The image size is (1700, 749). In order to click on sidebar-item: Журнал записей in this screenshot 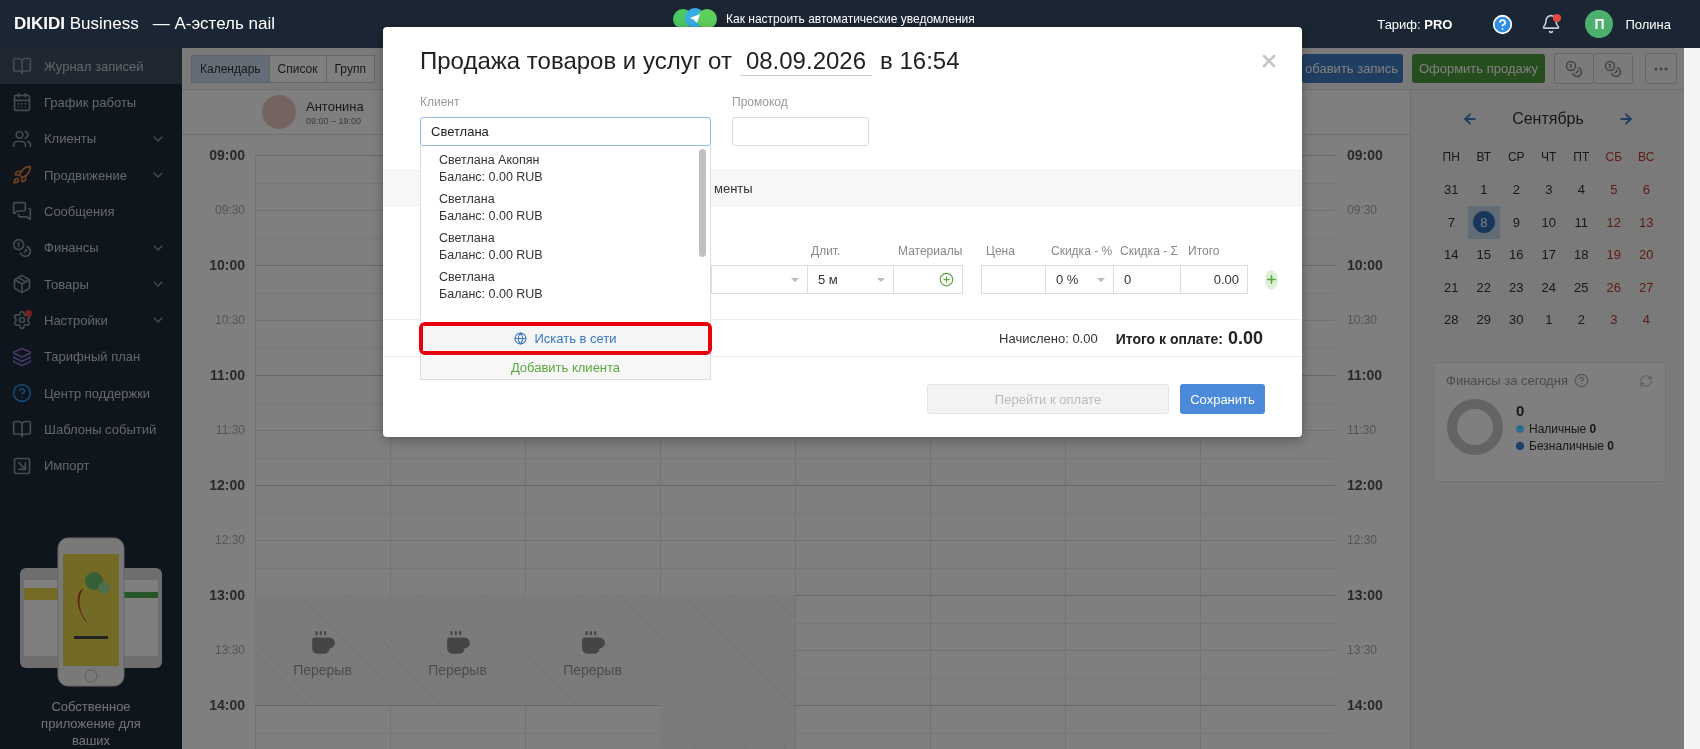, I will do `click(91, 66)`.